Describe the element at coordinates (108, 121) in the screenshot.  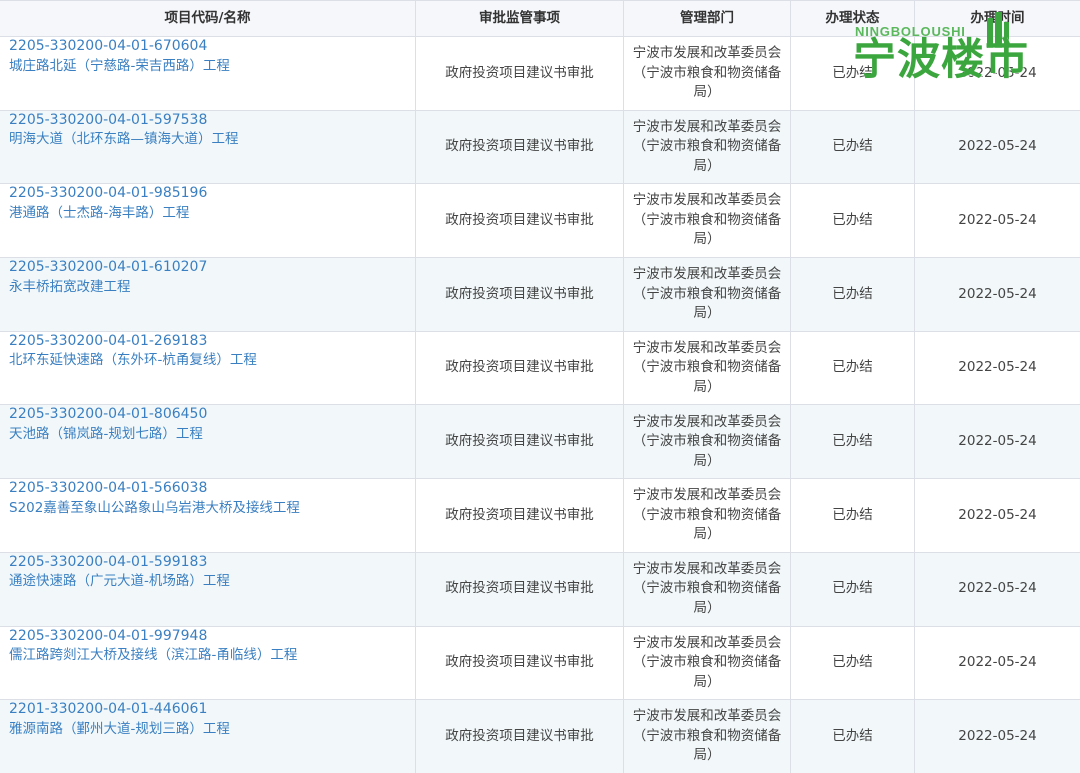
I see `project-code-link: 2205-330200-04-01-597538` at that location.